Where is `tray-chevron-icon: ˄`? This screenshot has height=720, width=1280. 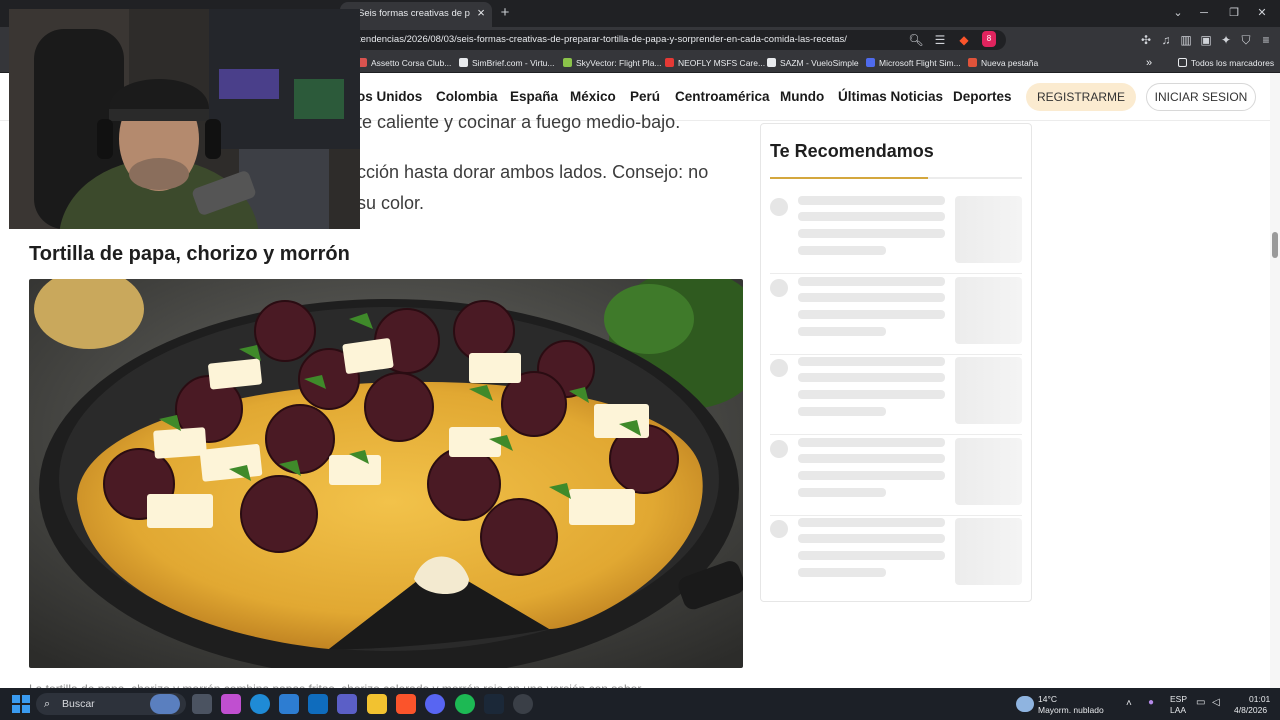
tray-chevron-icon: ˄ is located at coordinates (1129, 703).